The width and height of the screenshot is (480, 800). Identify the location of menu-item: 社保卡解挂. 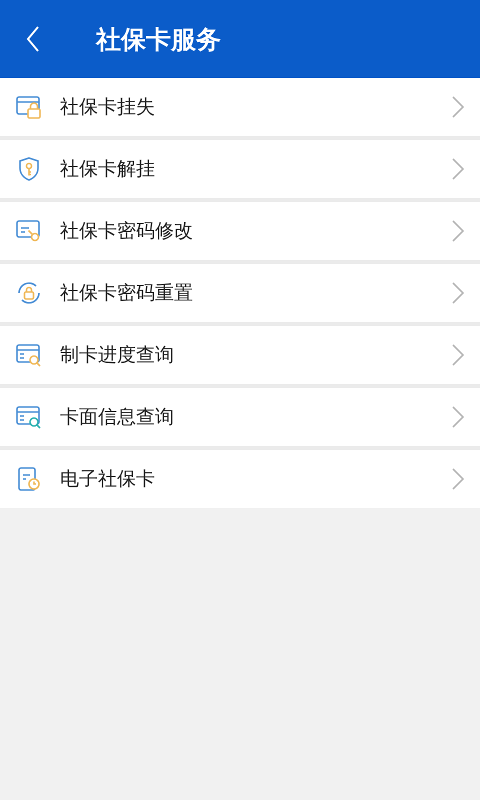
(240, 169).